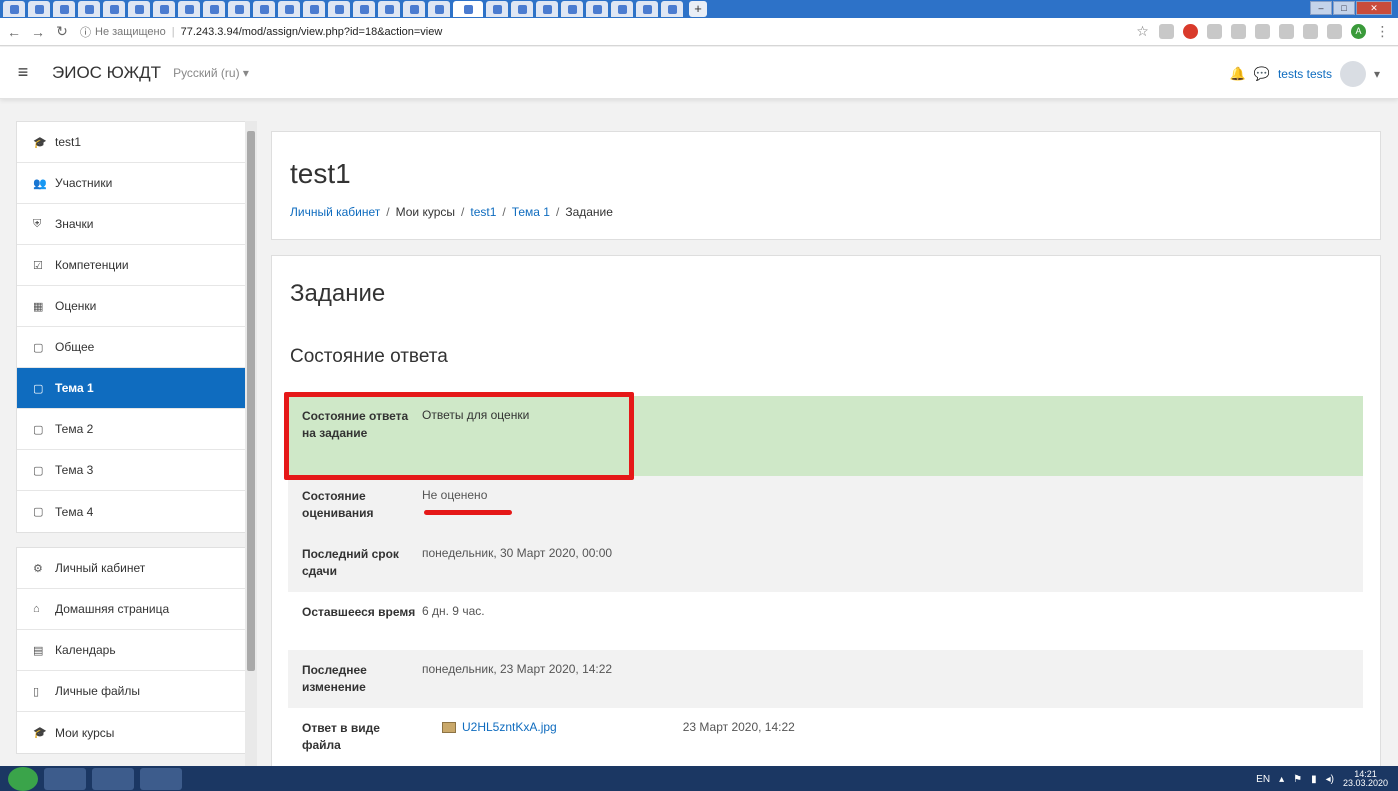  I want to click on bookmark-star-icon: ☆, so click(1142, 31).